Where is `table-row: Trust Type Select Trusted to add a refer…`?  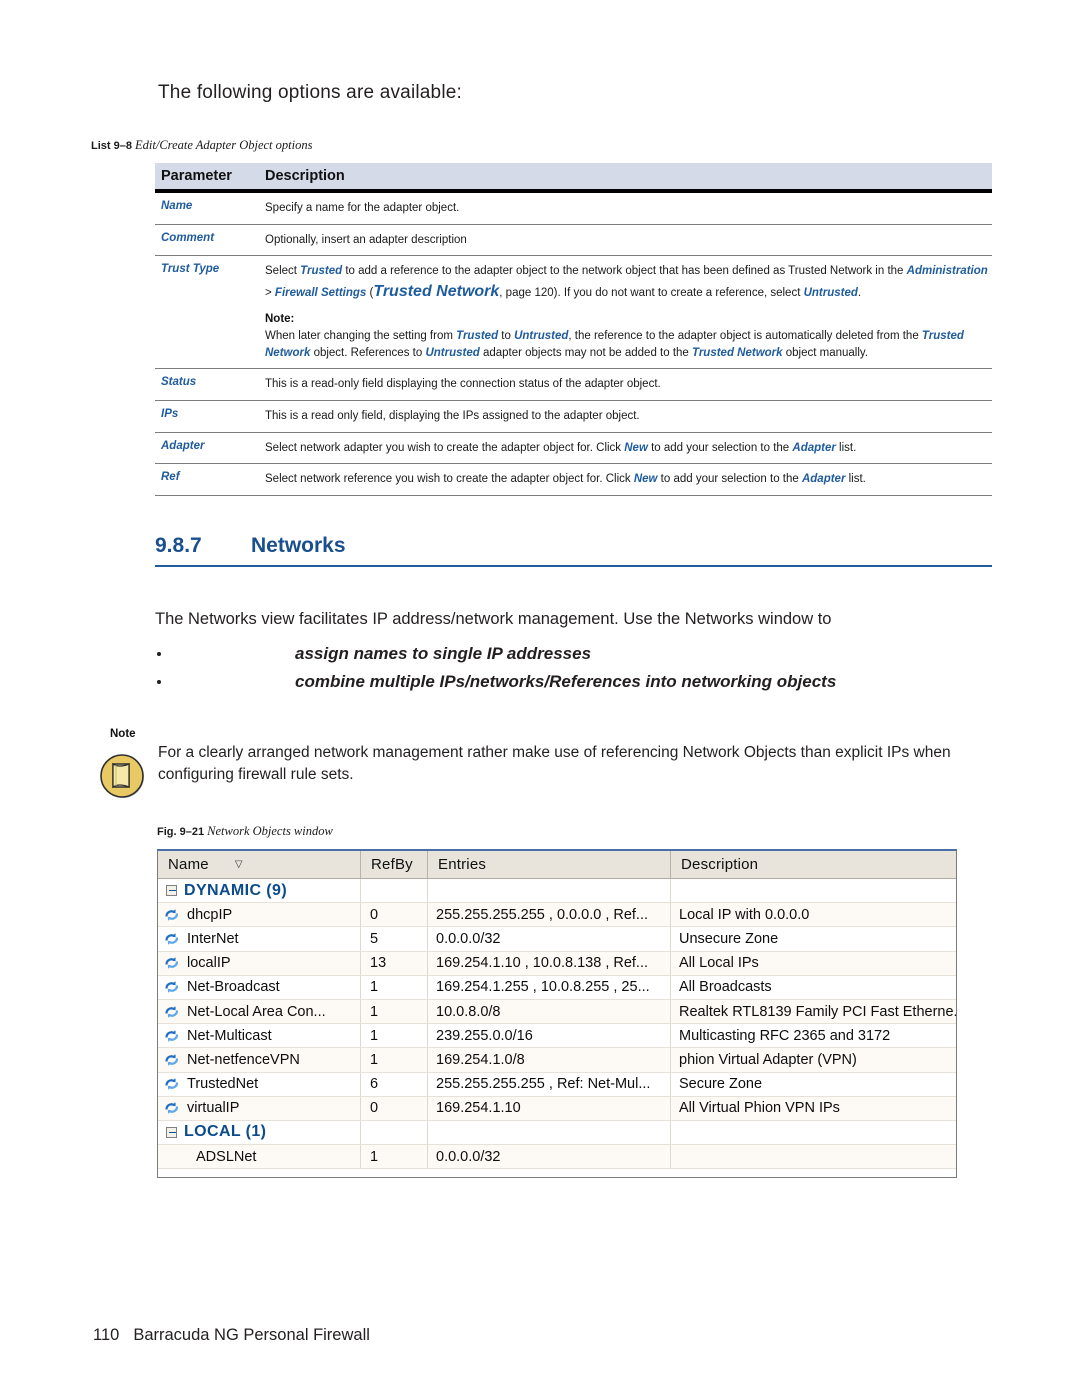
table-row: Trust Type Select Trusted to add a refer… is located at coordinates (573, 313).